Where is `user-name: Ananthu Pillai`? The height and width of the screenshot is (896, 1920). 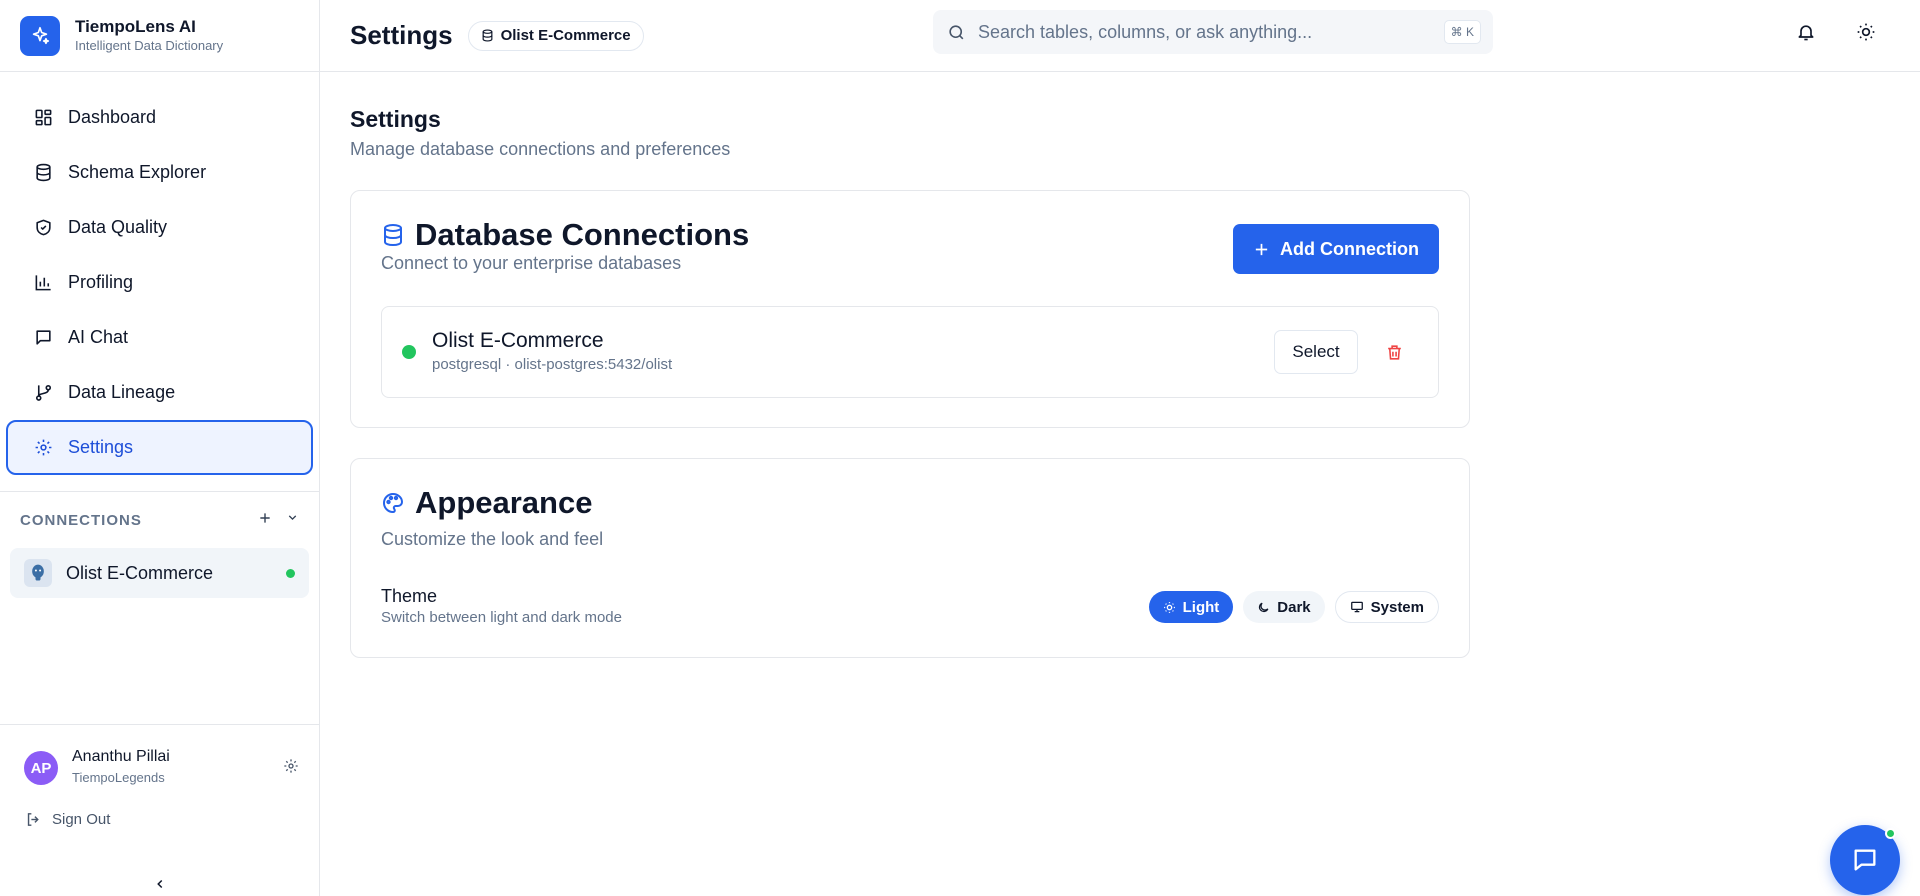 user-name: Ananthu Pillai is located at coordinates (121, 756).